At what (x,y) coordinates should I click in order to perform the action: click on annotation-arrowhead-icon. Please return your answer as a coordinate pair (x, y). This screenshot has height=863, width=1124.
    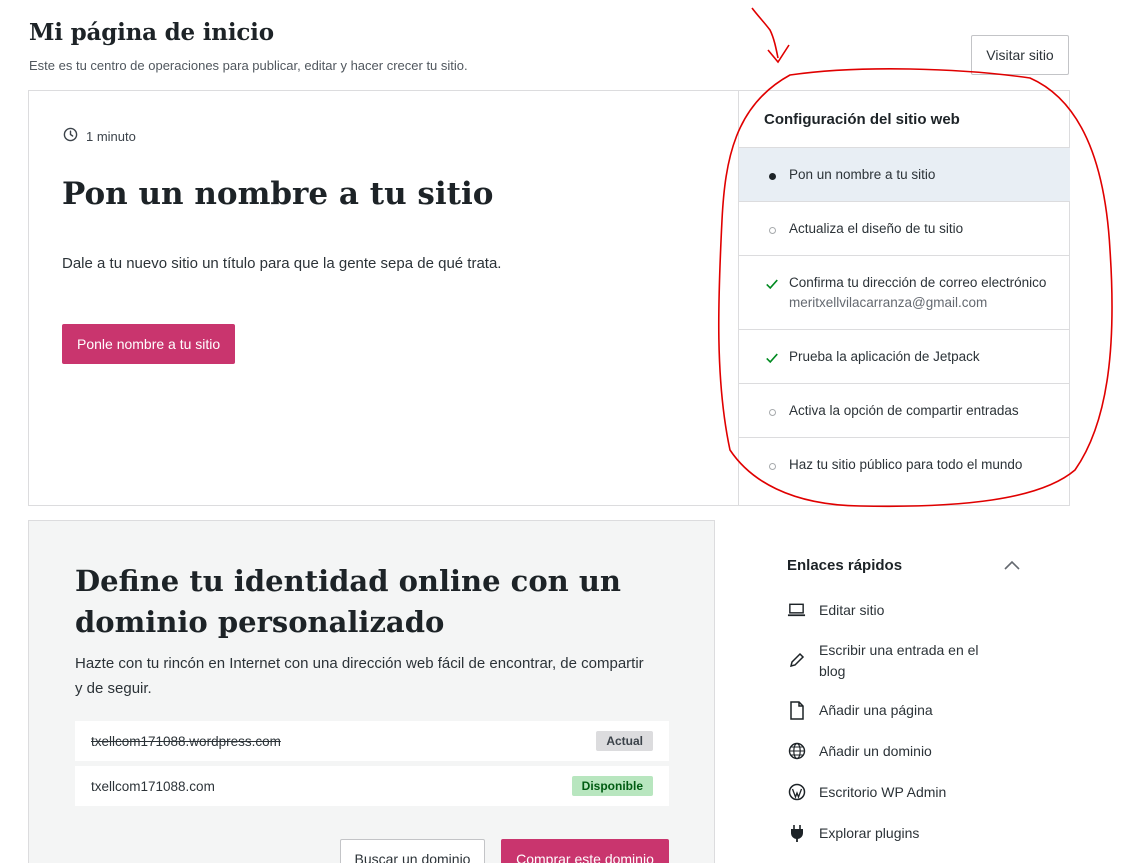
    Looking at the image, I should click on (778, 54).